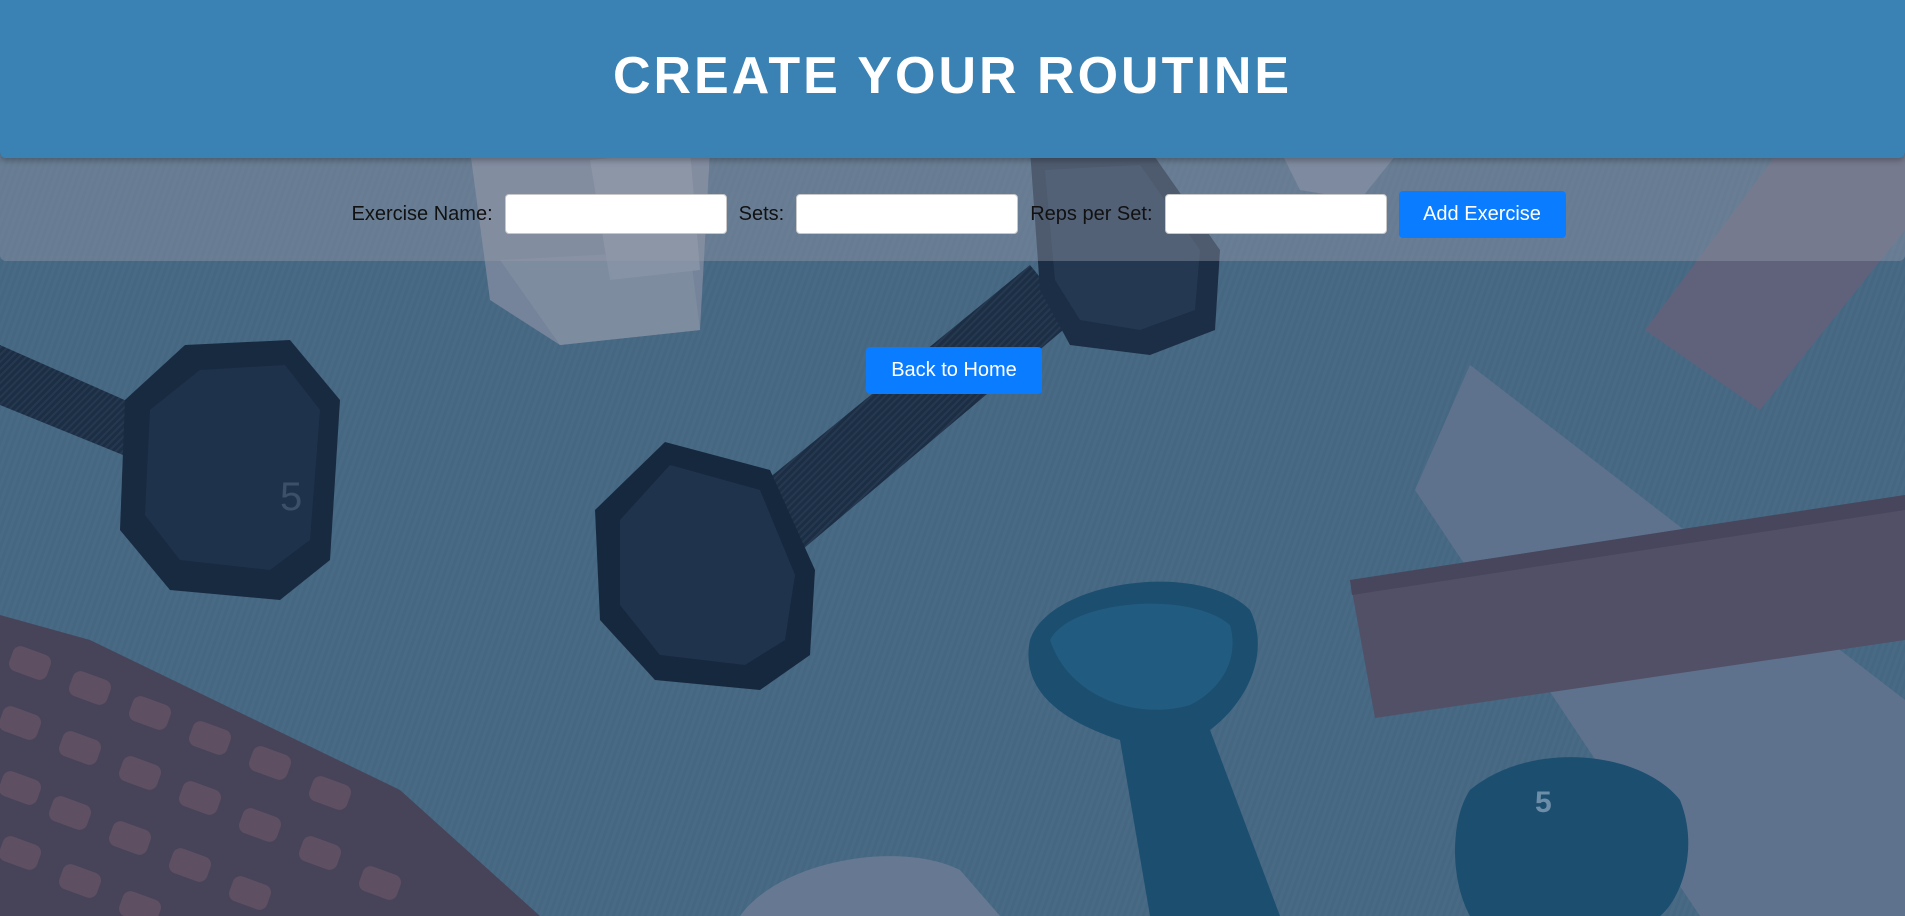 The width and height of the screenshot is (1905, 916). I want to click on reps-per-set-input, so click(1275, 214).